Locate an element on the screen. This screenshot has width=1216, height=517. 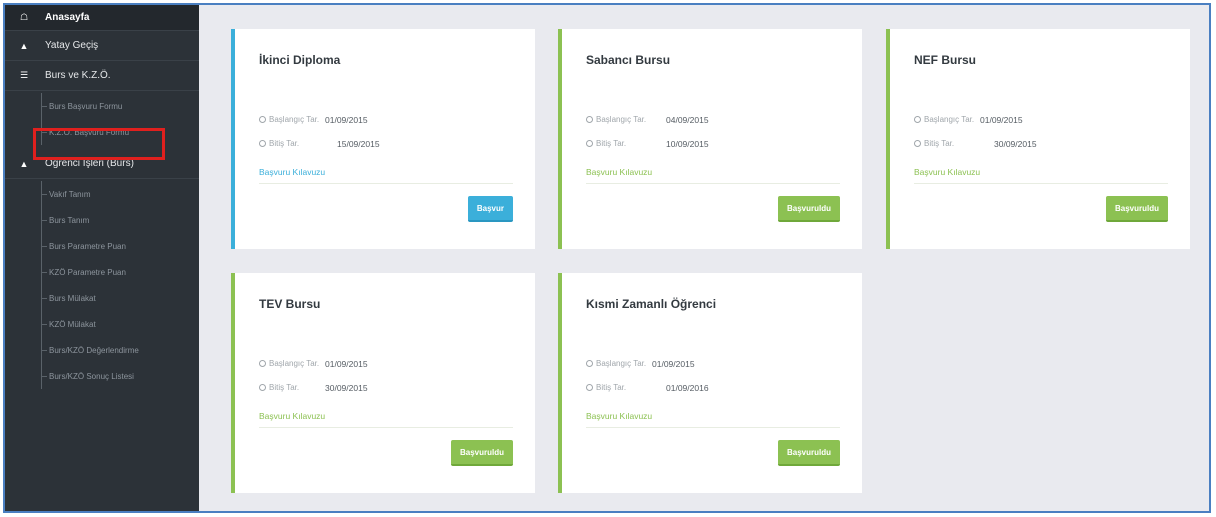
highlight-box is located at coordinates (99, 144).